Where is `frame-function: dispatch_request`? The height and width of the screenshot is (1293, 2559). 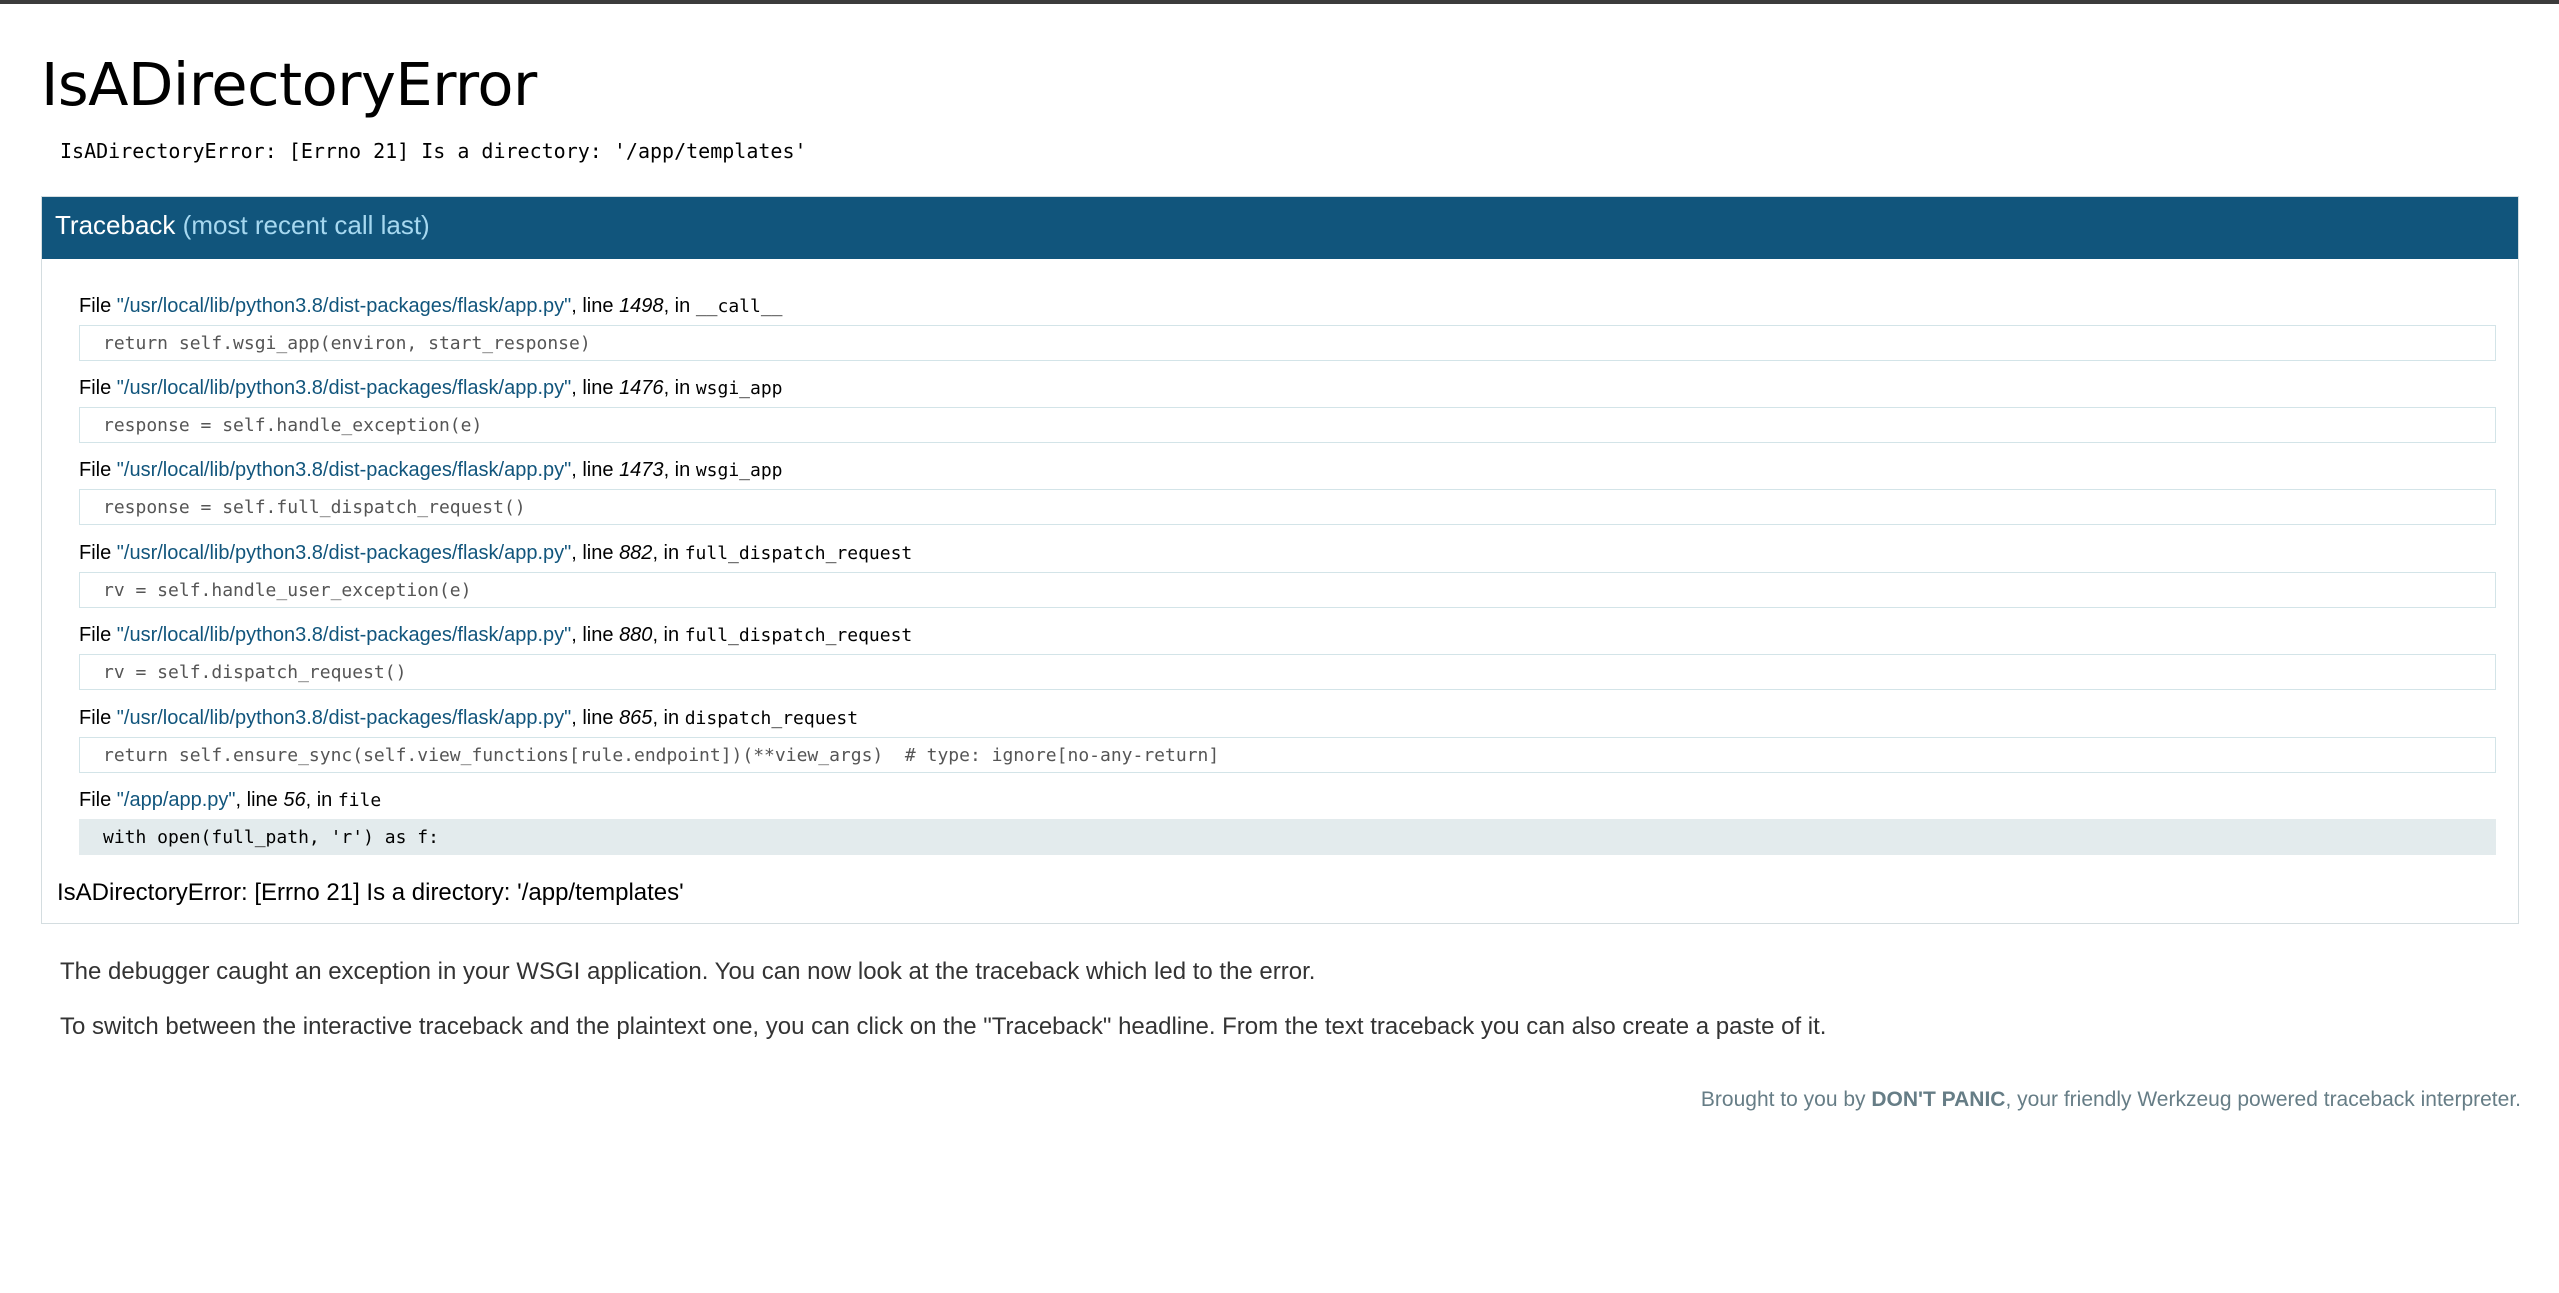 frame-function: dispatch_request is located at coordinates (771, 718).